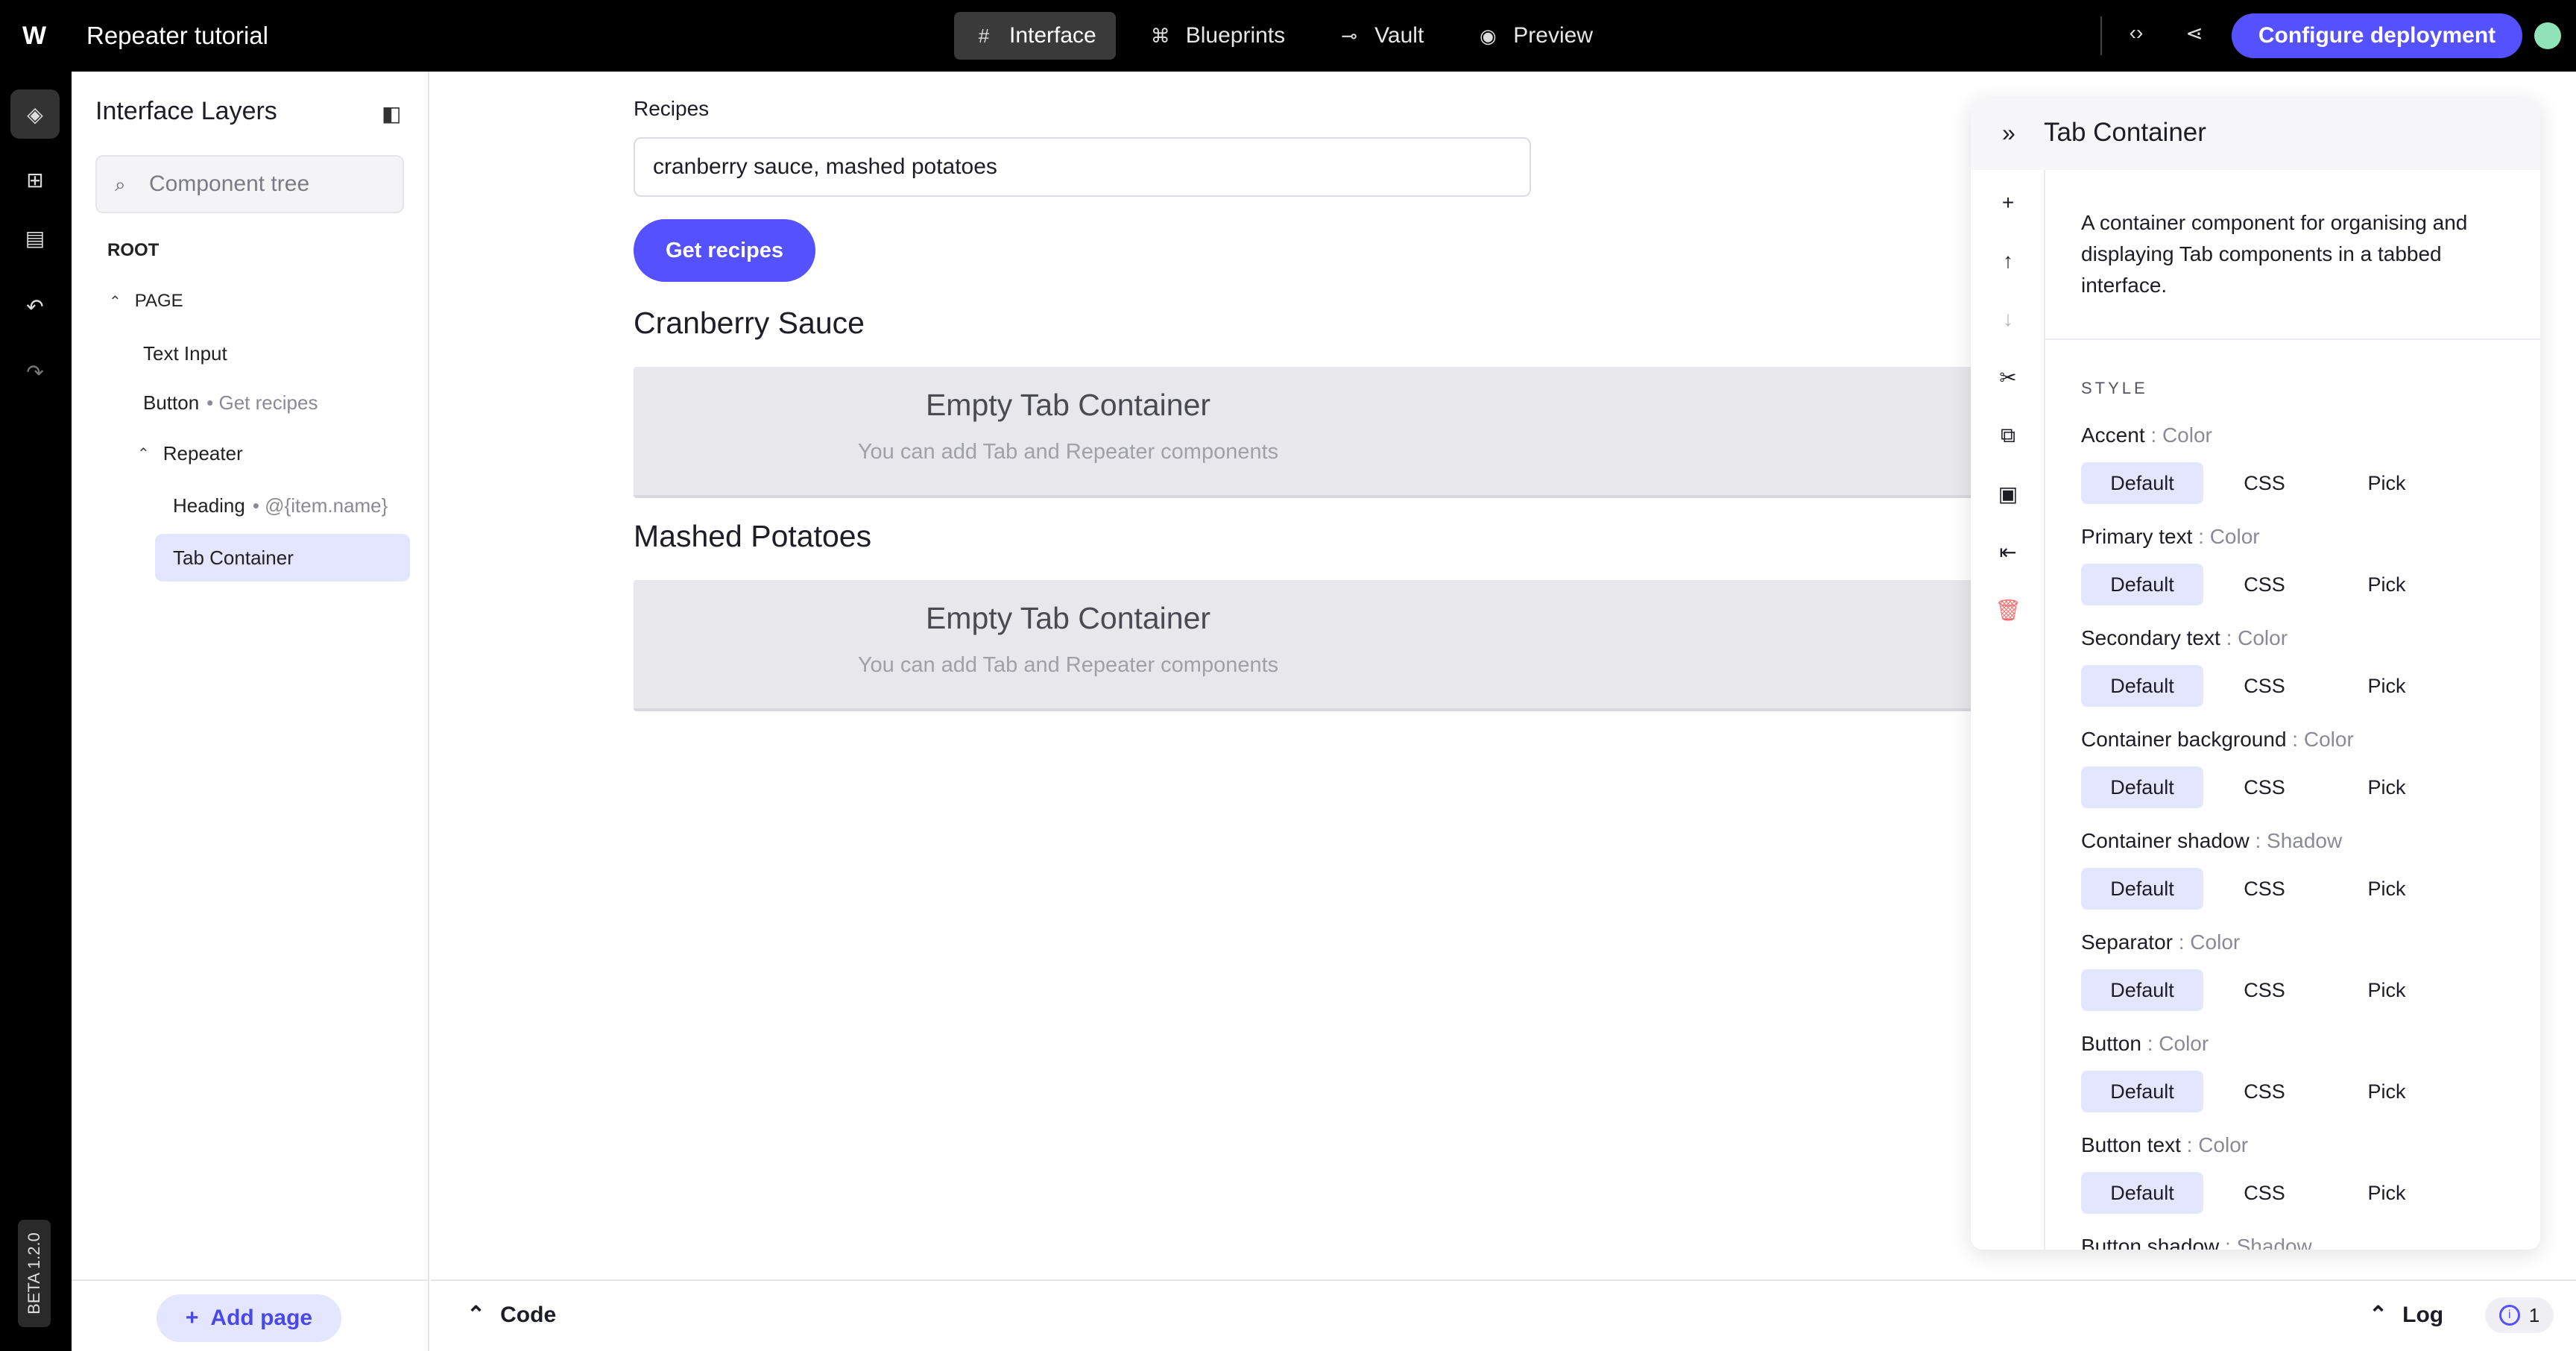  I want to click on component-tree-search: ⌕ Component tree, so click(249, 184).